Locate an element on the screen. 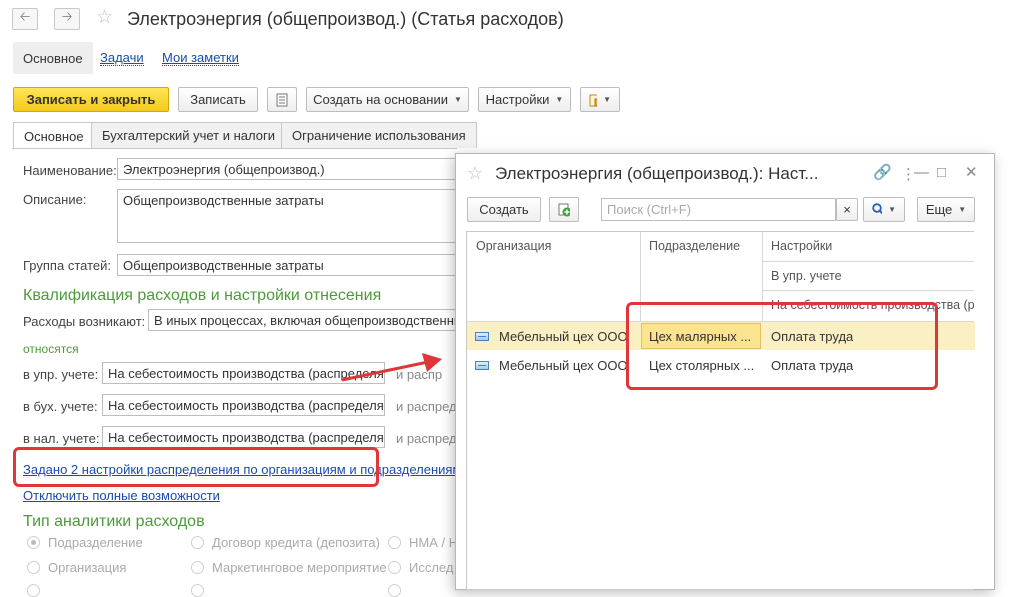 Image resolution: width=1024 pixels, height=597 pixels. arrow-left-icon: 🡠 is located at coordinates (25, 16).